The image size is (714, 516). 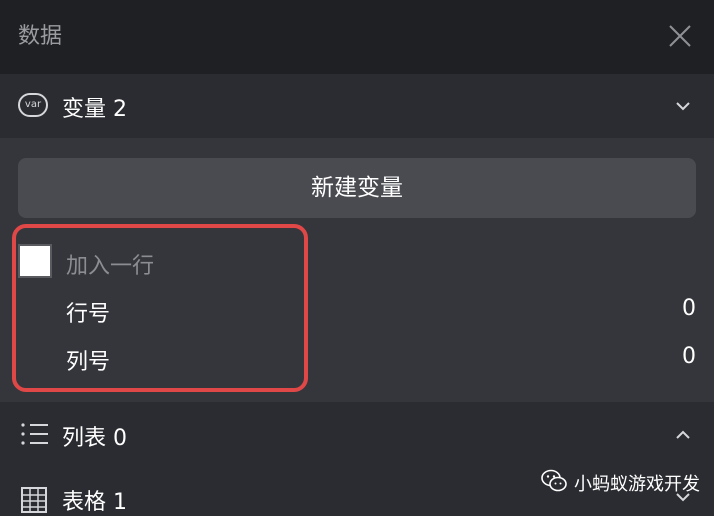 I want to click on column-number-value: 0, so click(x=689, y=356).